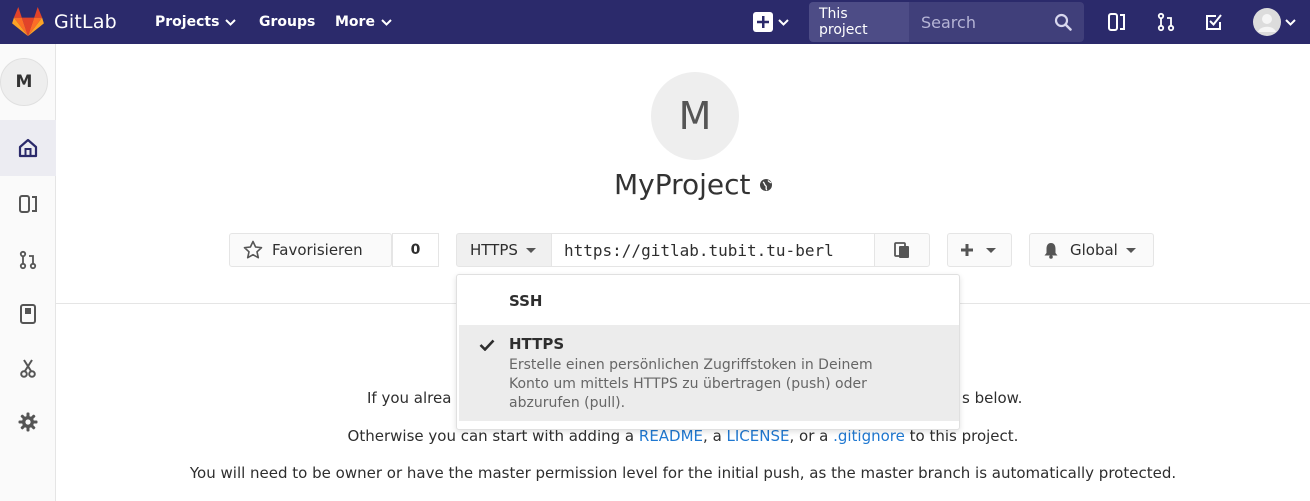 Image resolution: width=1310 pixels, height=501 pixels. I want to click on projects-label: Projects, so click(187, 22).